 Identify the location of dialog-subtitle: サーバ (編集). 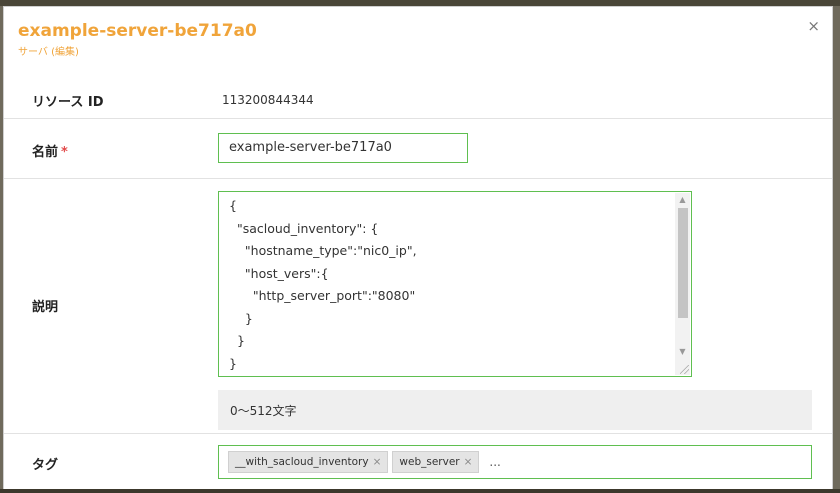
(48, 52).